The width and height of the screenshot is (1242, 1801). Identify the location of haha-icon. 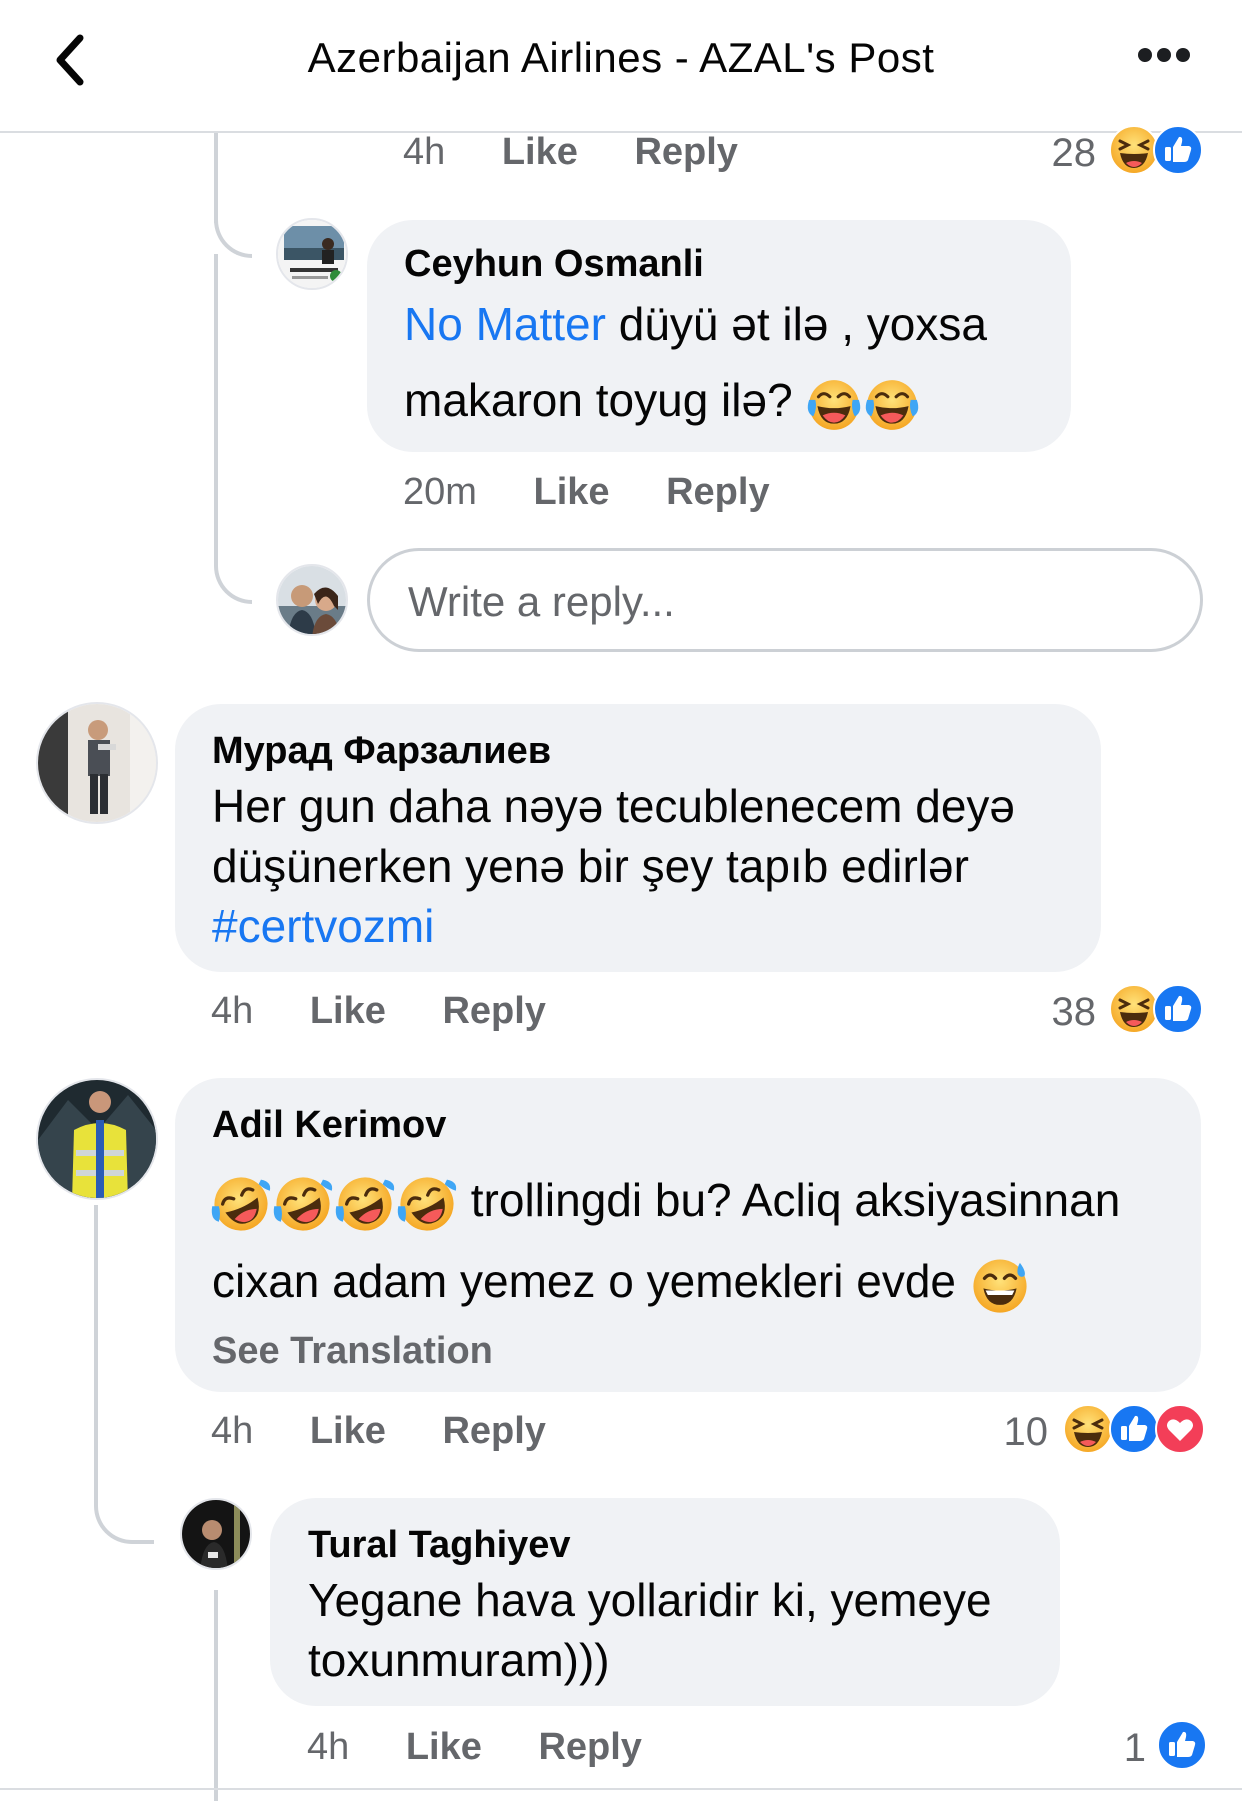
(1088, 1429).